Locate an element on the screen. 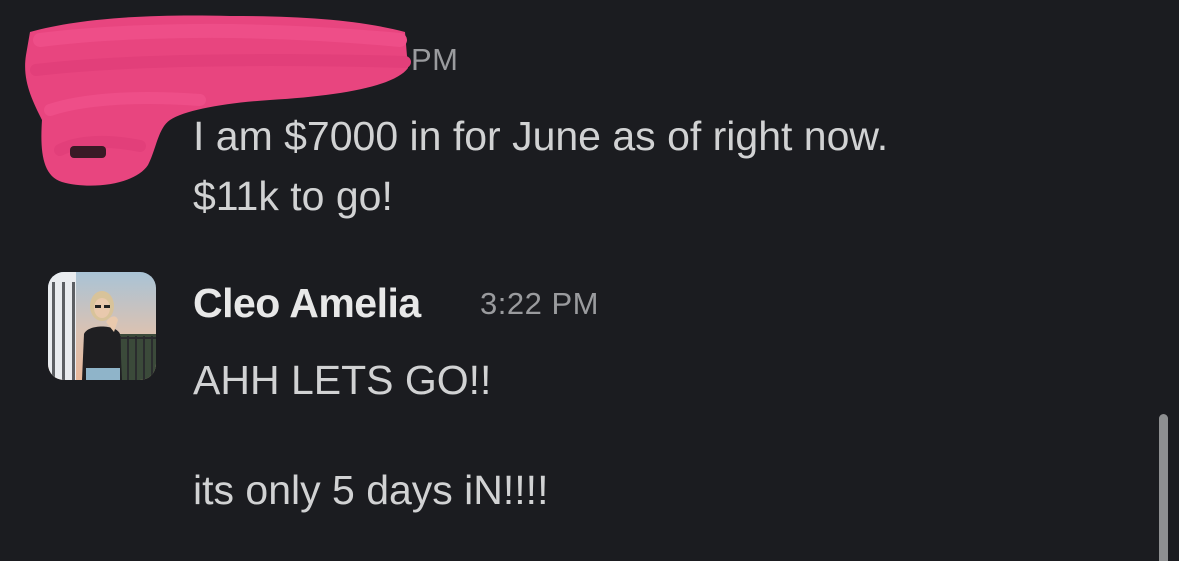 This screenshot has width=1179, height=561. avatar-photo is located at coordinates (102, 326).